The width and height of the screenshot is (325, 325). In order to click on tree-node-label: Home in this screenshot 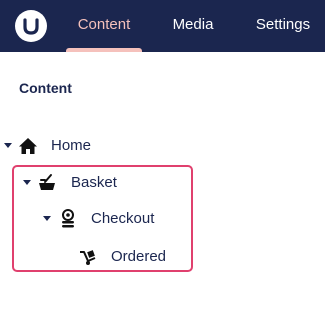, I will do `click(71, 145)`.